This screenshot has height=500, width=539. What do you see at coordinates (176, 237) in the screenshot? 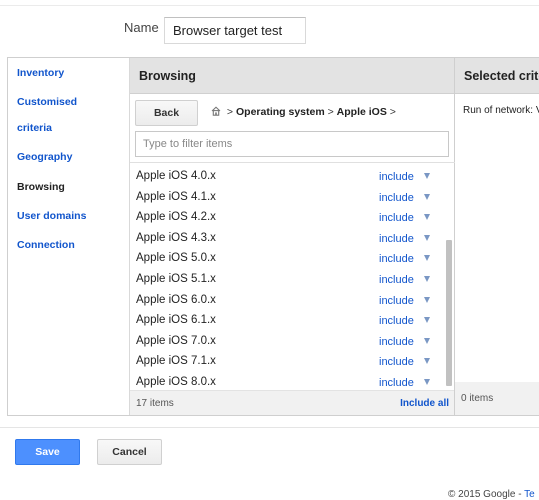
I see `item-label: Apple iOS 4.3.x` at bounding box center [176, 237].